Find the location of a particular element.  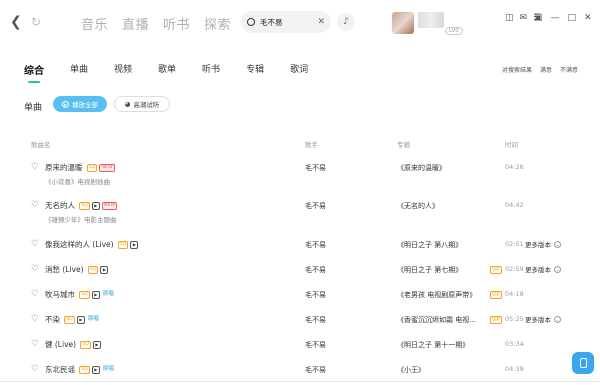

highlight-preview-button: ◕ 高潮试听 is located at coordinates (142, 104).